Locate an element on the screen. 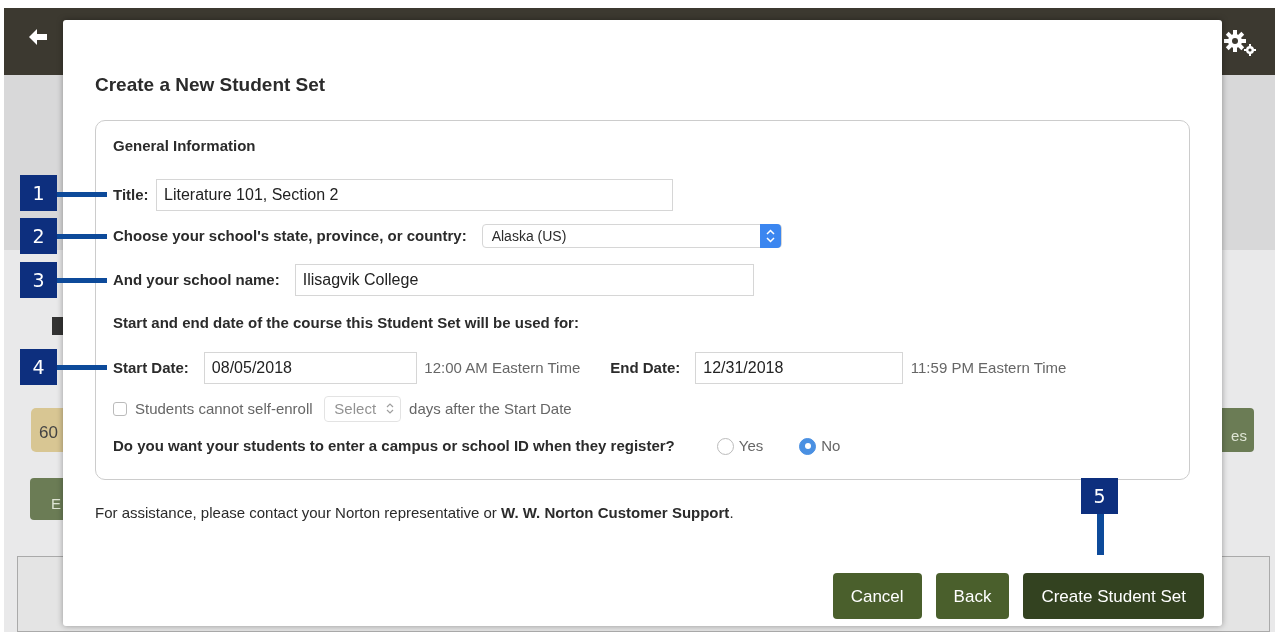 Image resolution: width=1279 pixels, height=632 pixels. section-title: General Information is located at coordinates (185, 145).